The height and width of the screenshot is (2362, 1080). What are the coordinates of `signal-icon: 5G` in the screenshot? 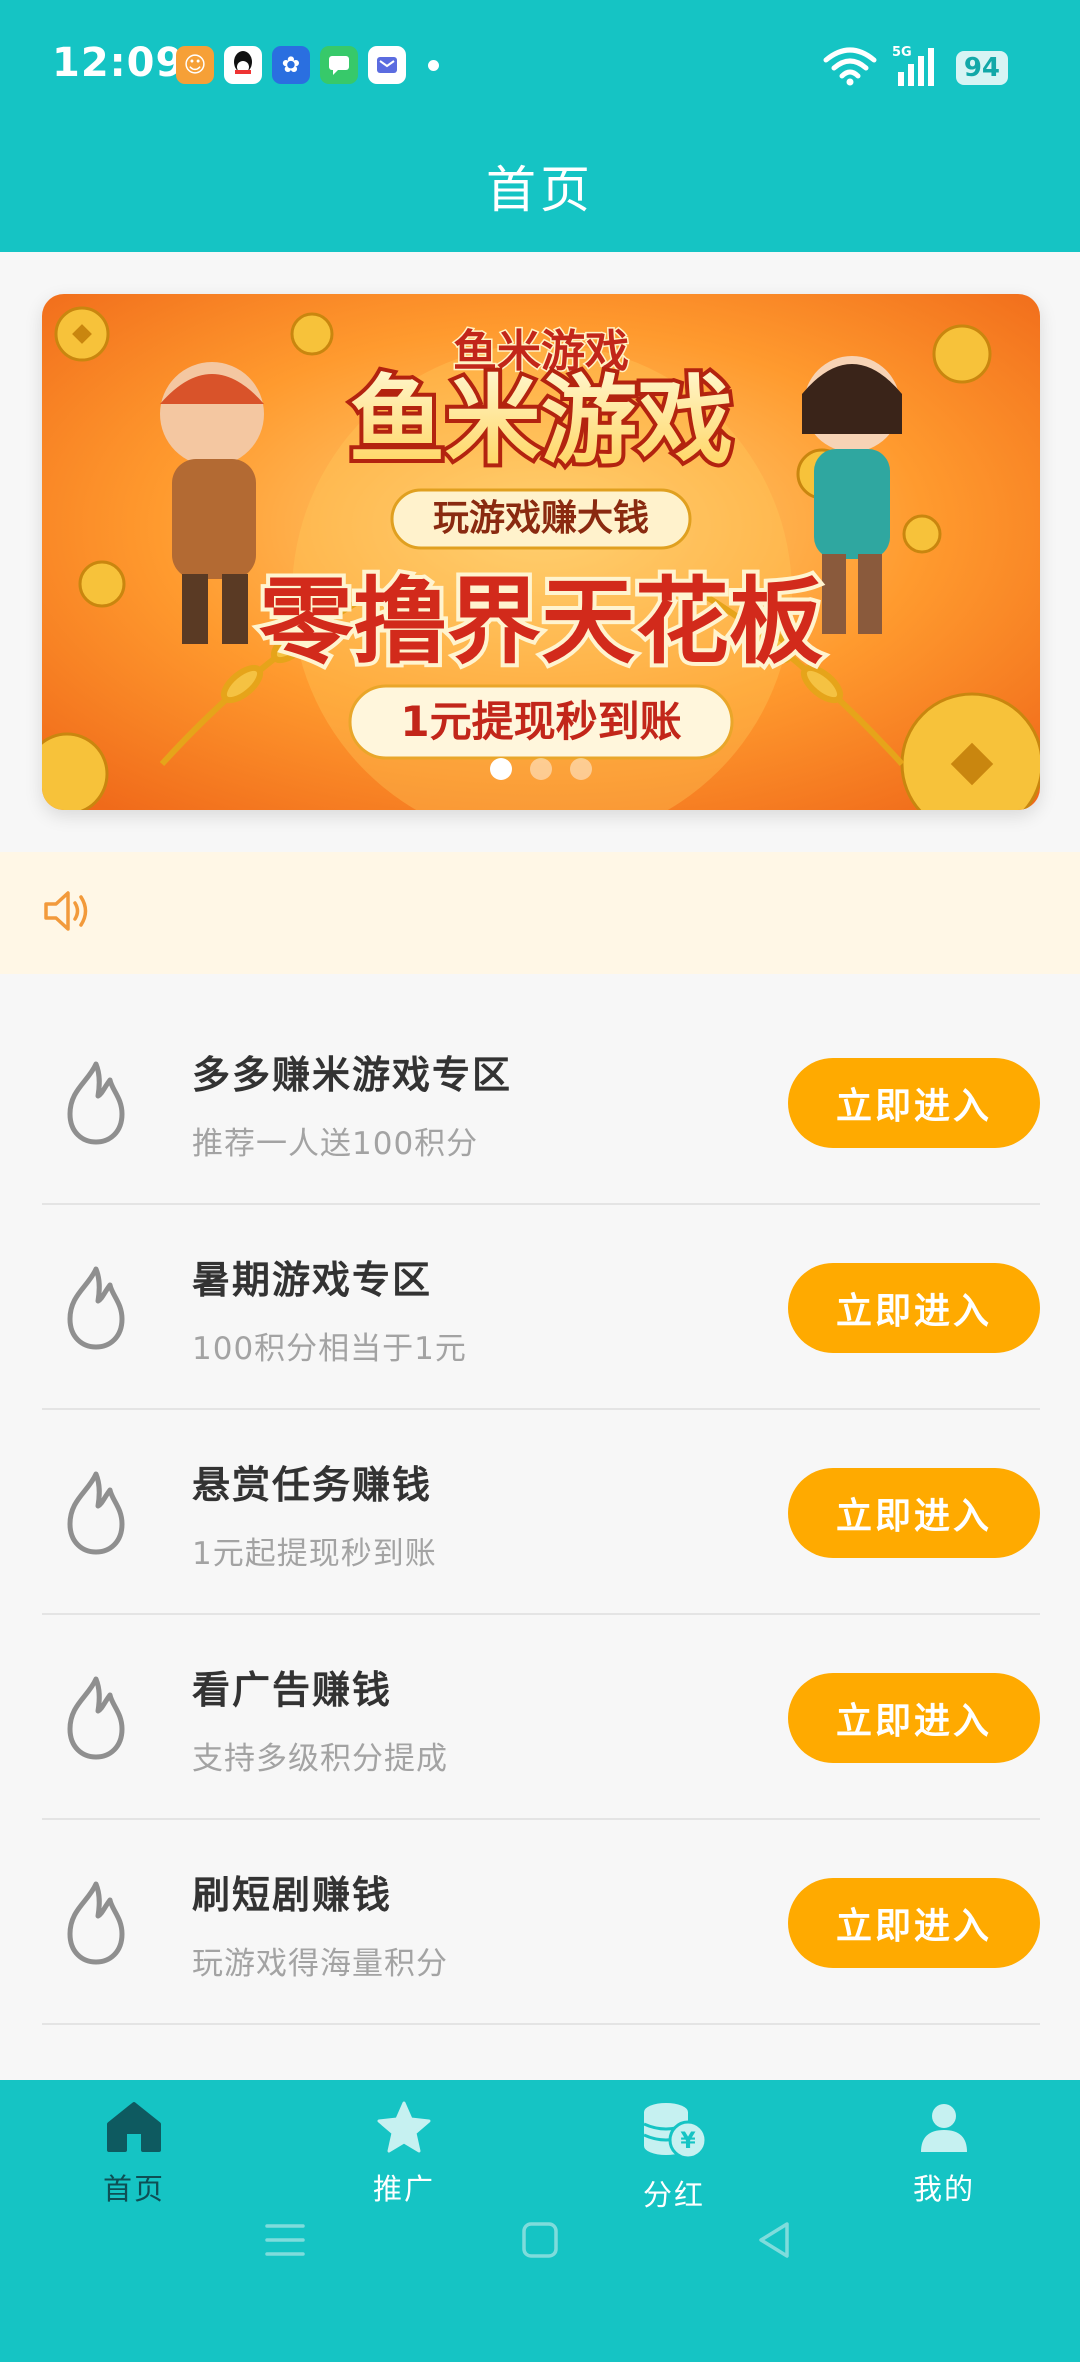 It's located at (917, 68).